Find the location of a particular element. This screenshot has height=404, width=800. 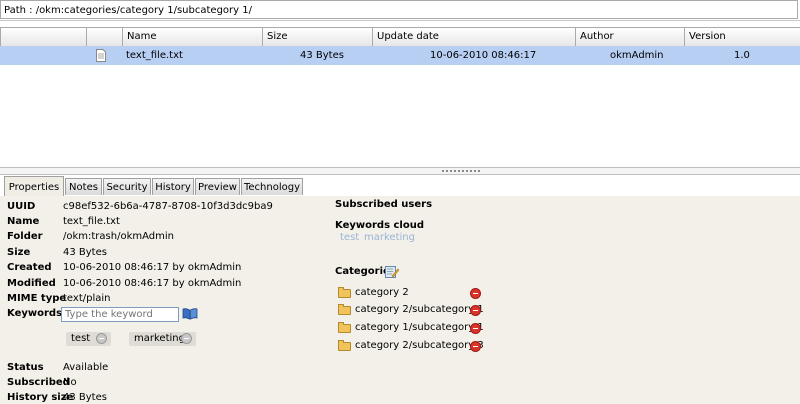

name-label: Name is located at coordinates (23, 221).